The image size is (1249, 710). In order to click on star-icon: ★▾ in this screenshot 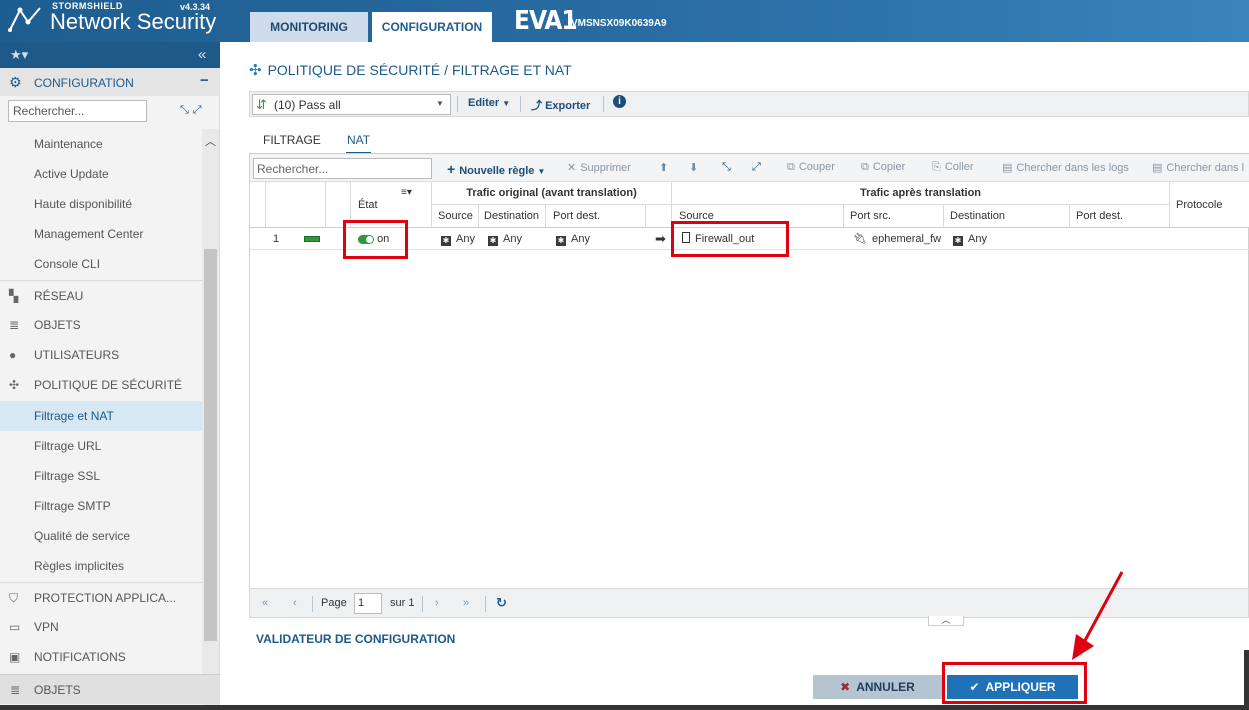, I will do `click(19, 55)`.